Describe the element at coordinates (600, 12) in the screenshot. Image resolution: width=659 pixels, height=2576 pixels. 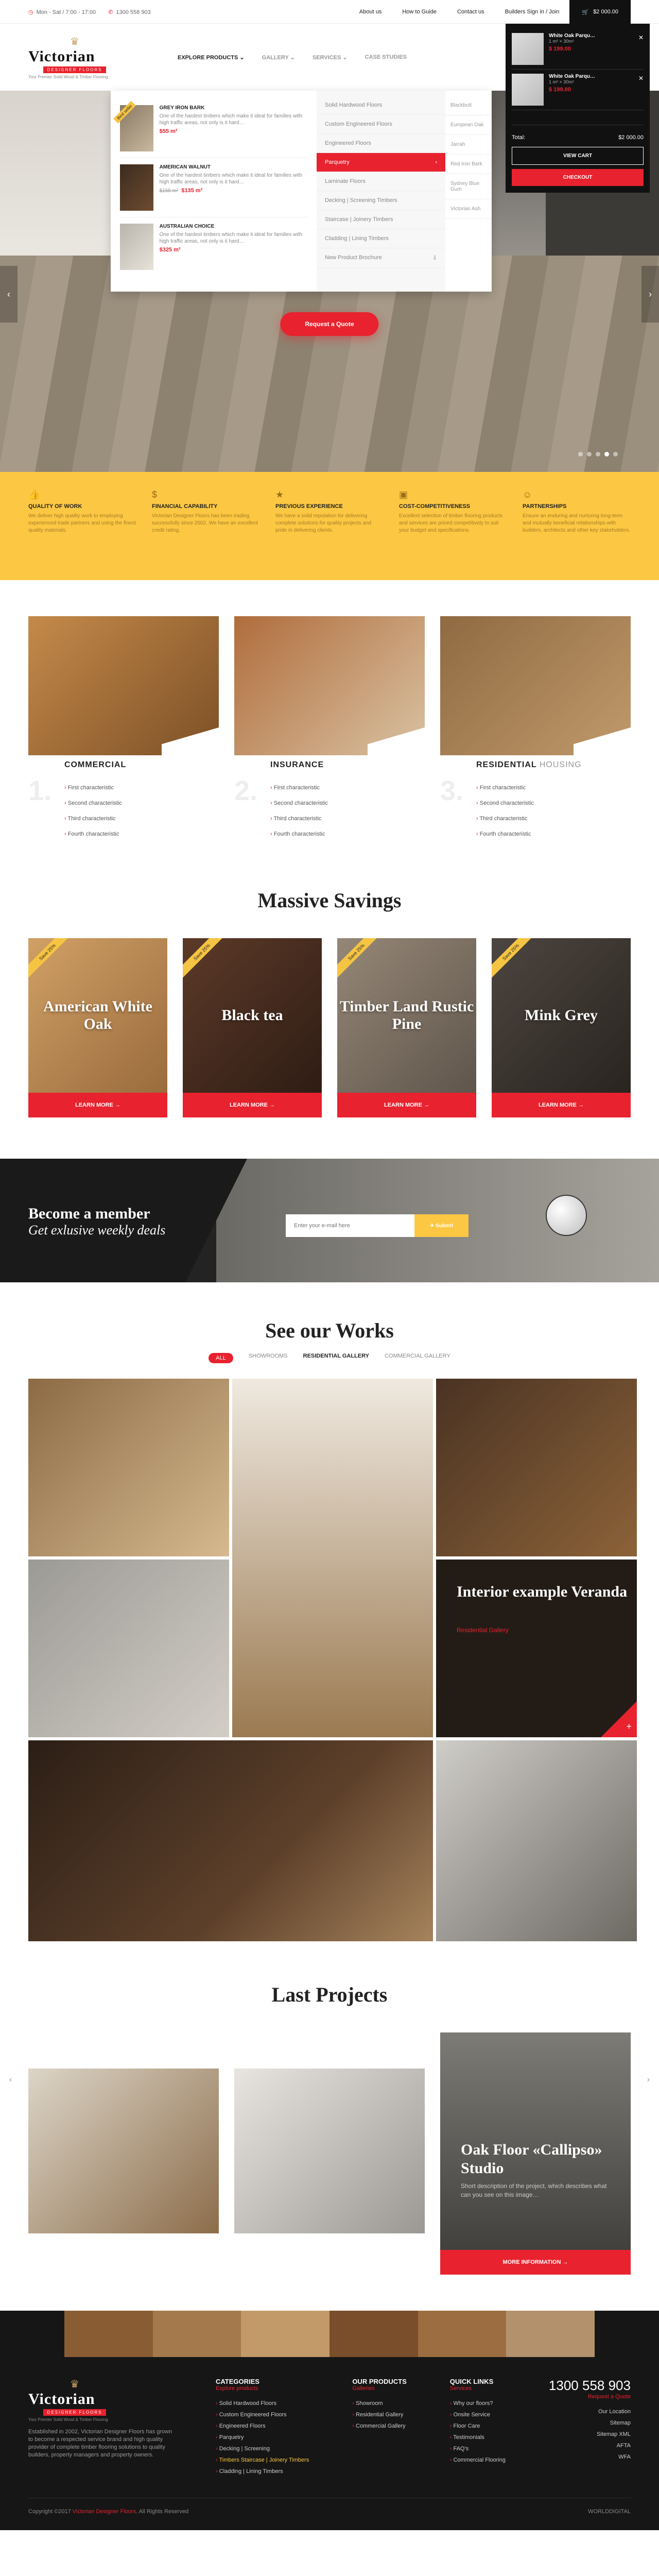
I see `cart-button: 🛒 $2 000.00` at that location.